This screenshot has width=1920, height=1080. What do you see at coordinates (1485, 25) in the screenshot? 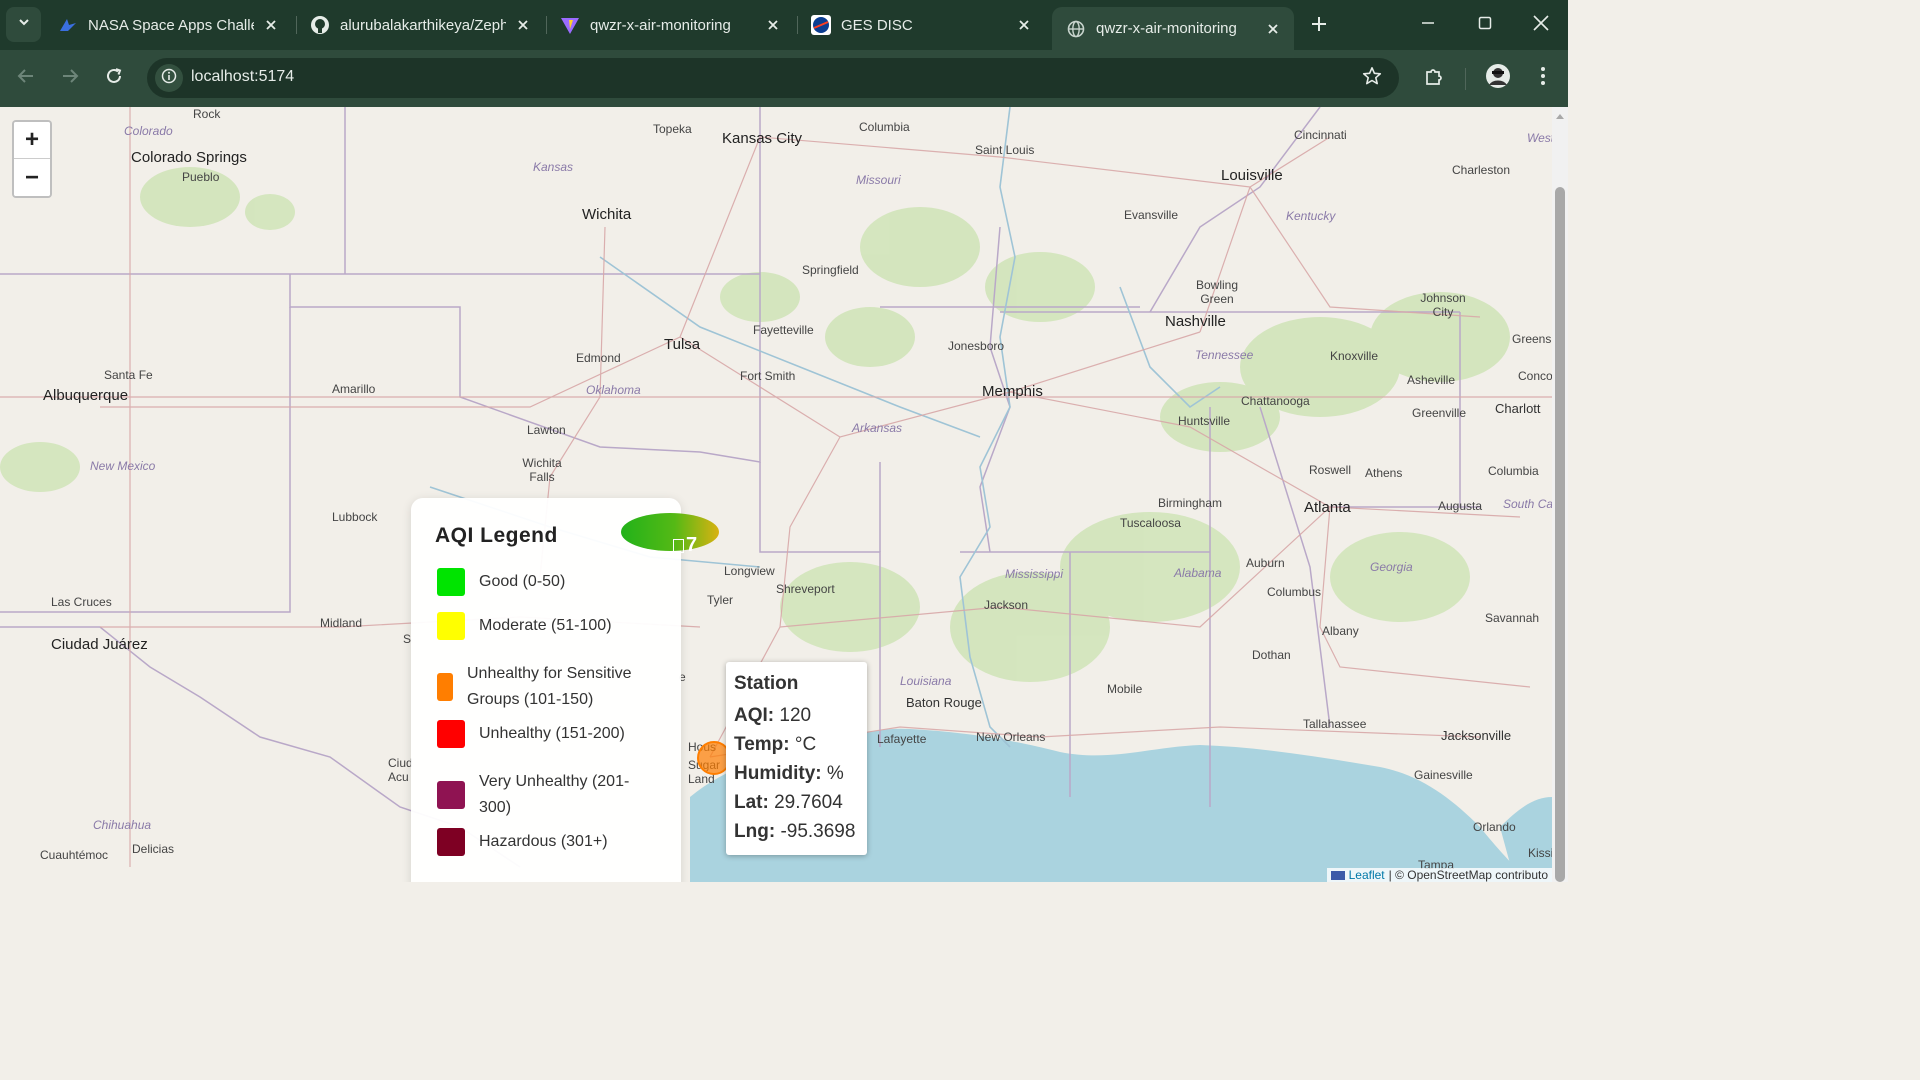
I see `maximize-button` at bounding box center [1485, 25].